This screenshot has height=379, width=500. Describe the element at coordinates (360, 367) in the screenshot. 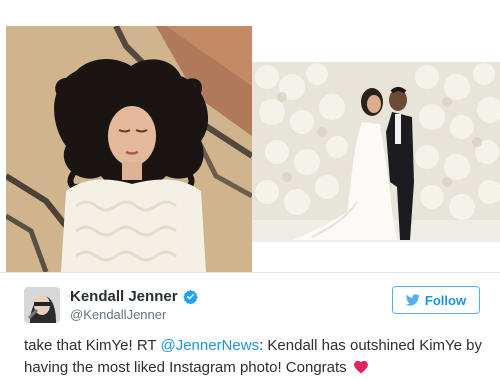

I see `heart-icon` at that location.